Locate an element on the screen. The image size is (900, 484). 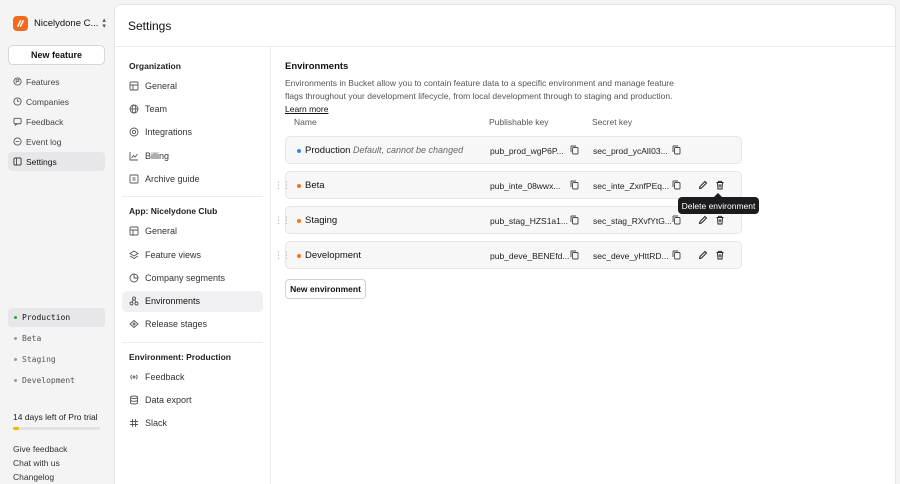
database-icon is located at coordinates (134, 400).